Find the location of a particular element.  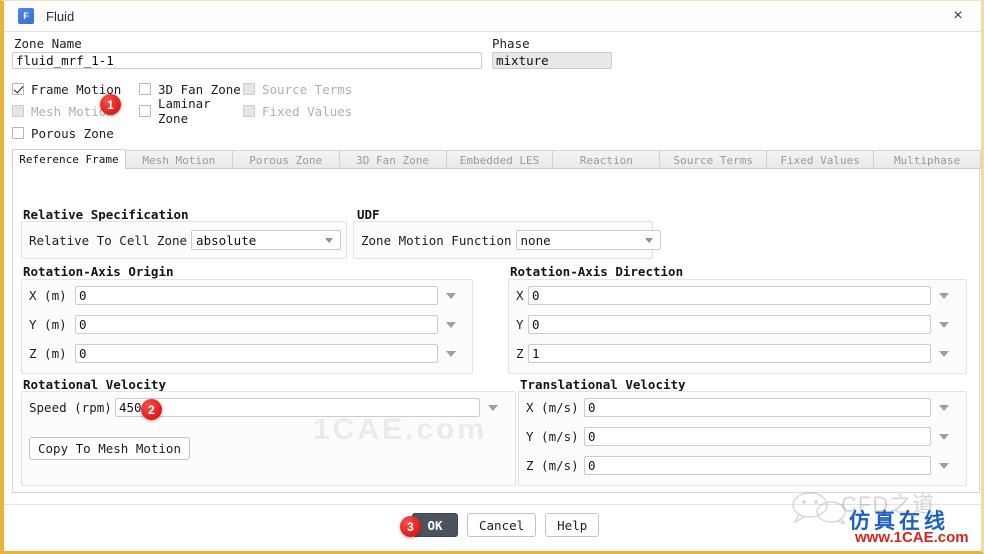

brand-watermark: CFD之道 仿真在线 www.1CAE.com is located at coordinates (882, 518).